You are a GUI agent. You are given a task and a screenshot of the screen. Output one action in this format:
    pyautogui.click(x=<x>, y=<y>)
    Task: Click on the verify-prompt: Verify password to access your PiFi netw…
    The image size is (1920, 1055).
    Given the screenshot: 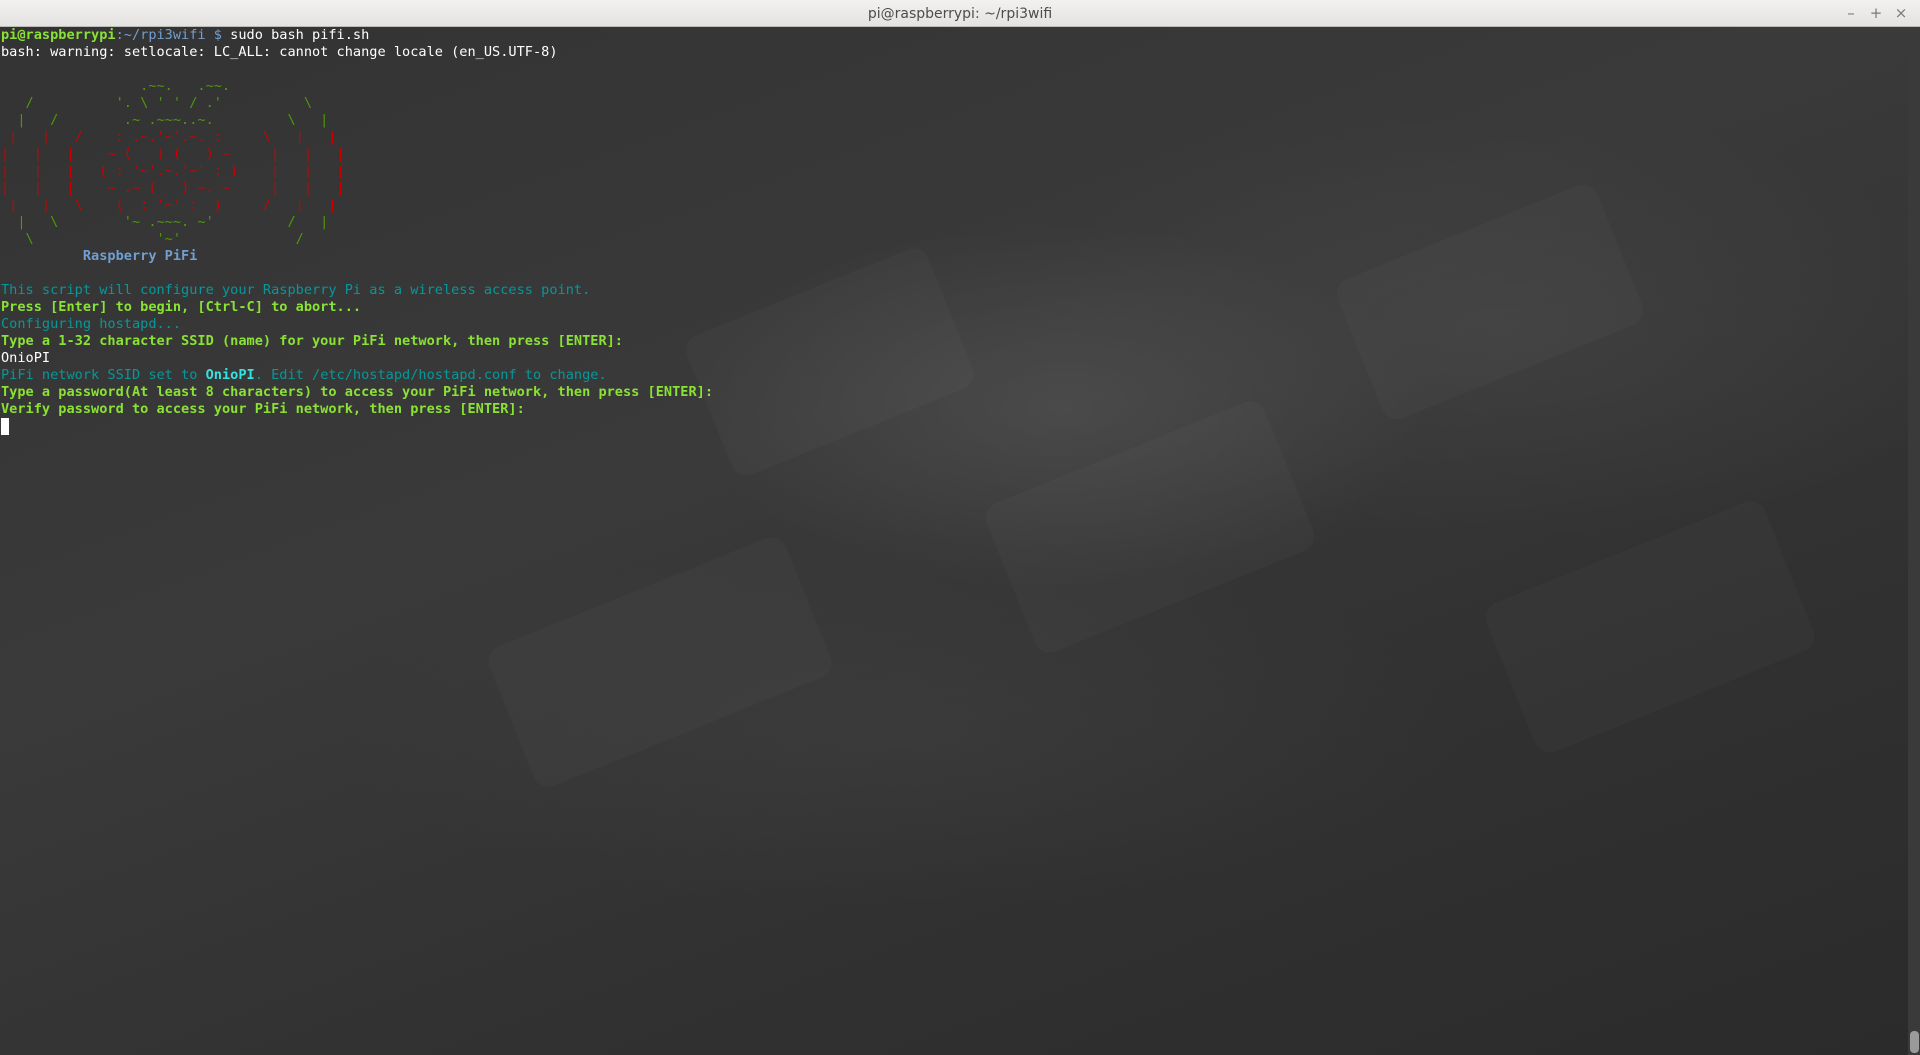 What is the action you would take?
    pyautogui.click(x=263, y=409)
    